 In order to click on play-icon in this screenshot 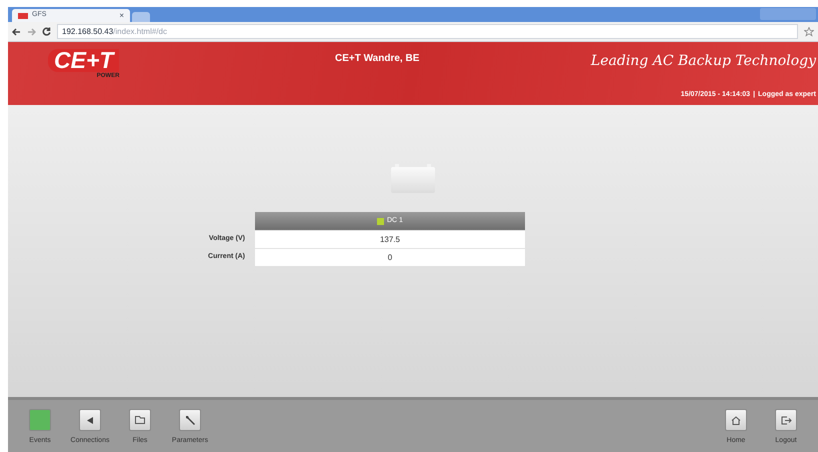, I will do `click(90, 420)`.